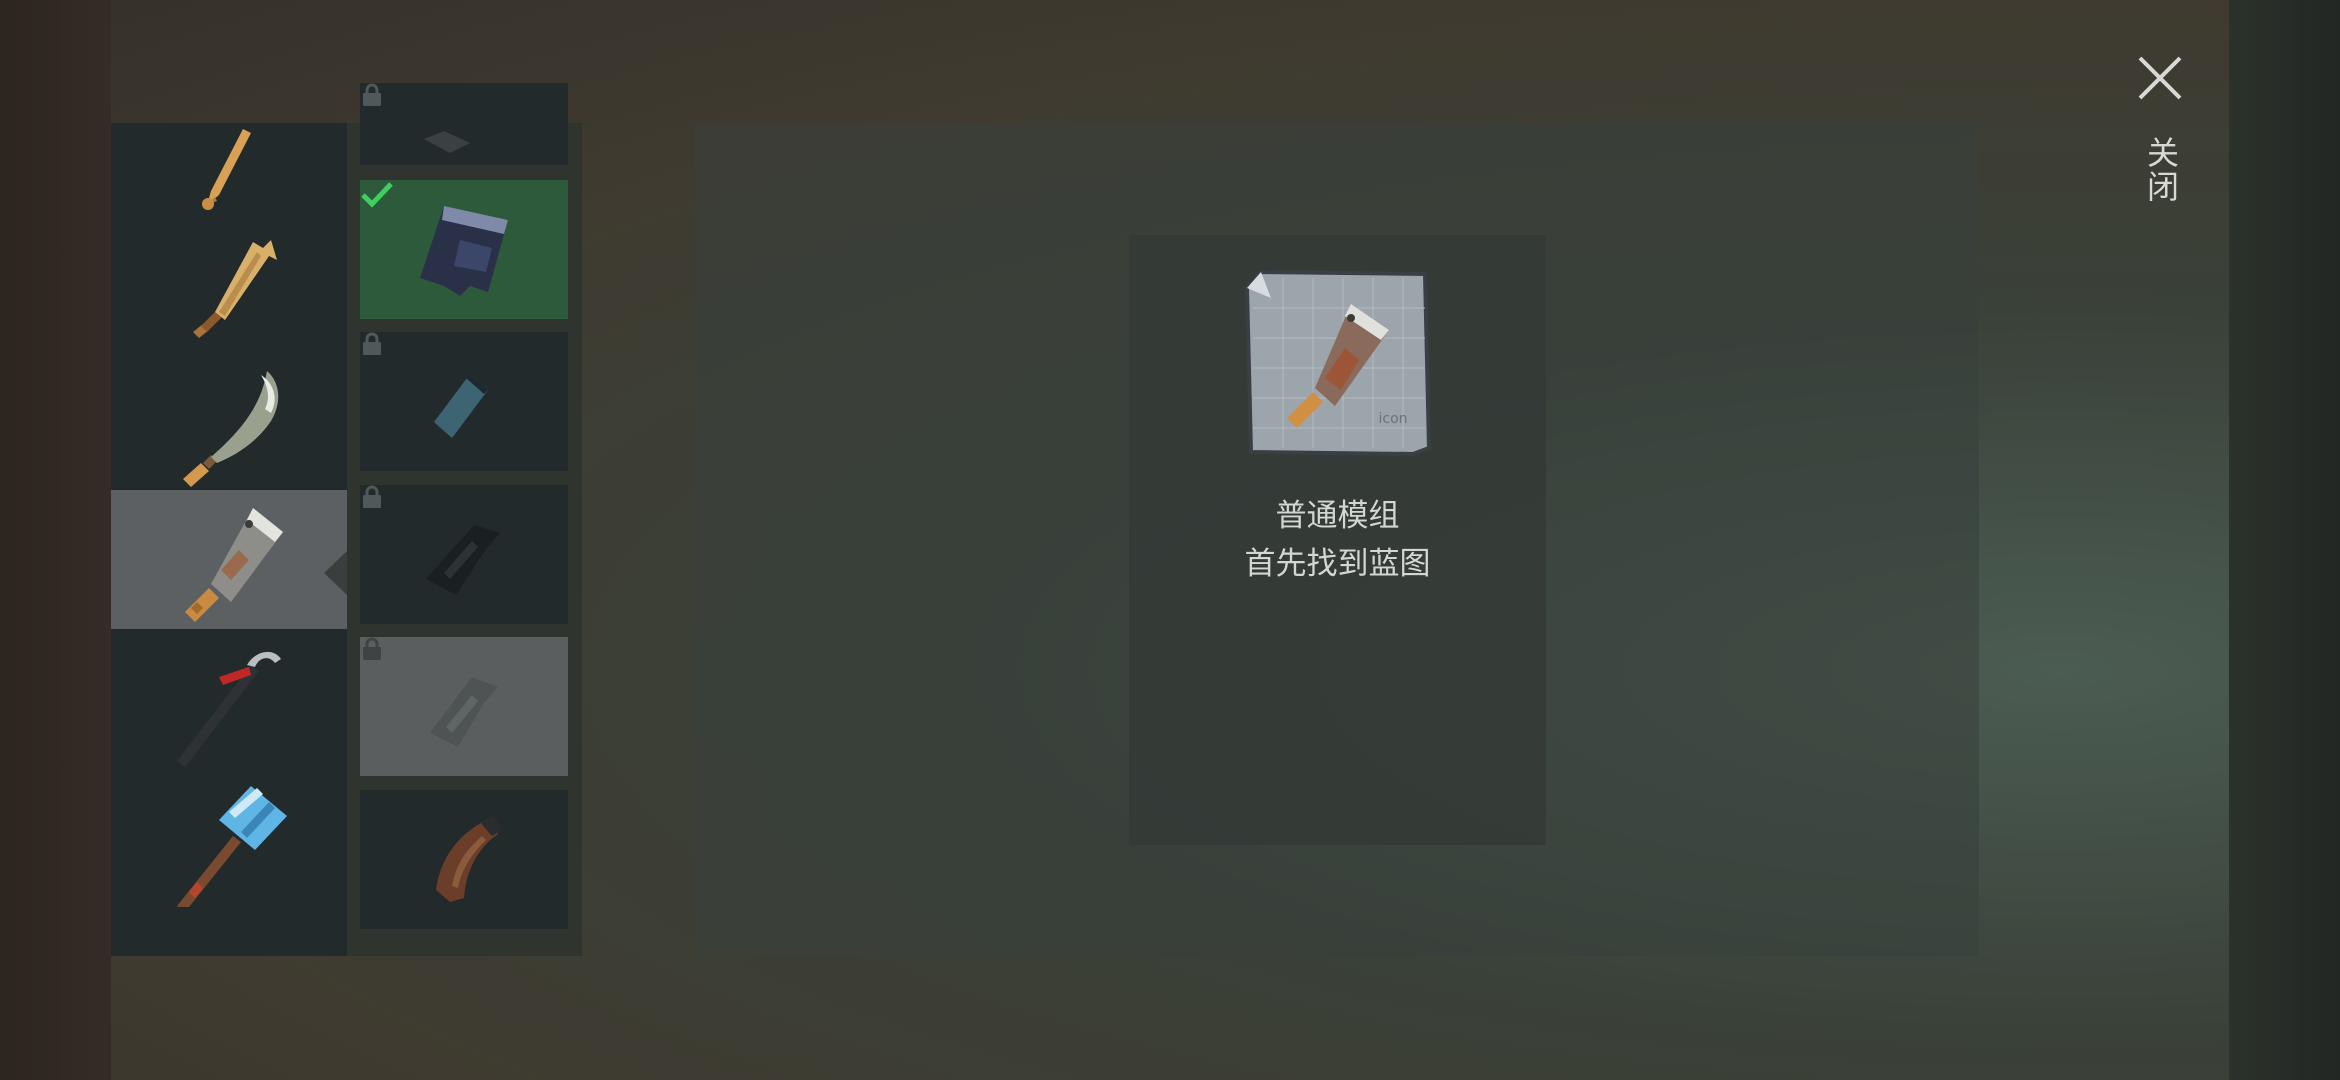  Describe the element at coordinates (1338, 363) in the screenshot. I see `cleaver-blueprint-icon: icon` at that location.